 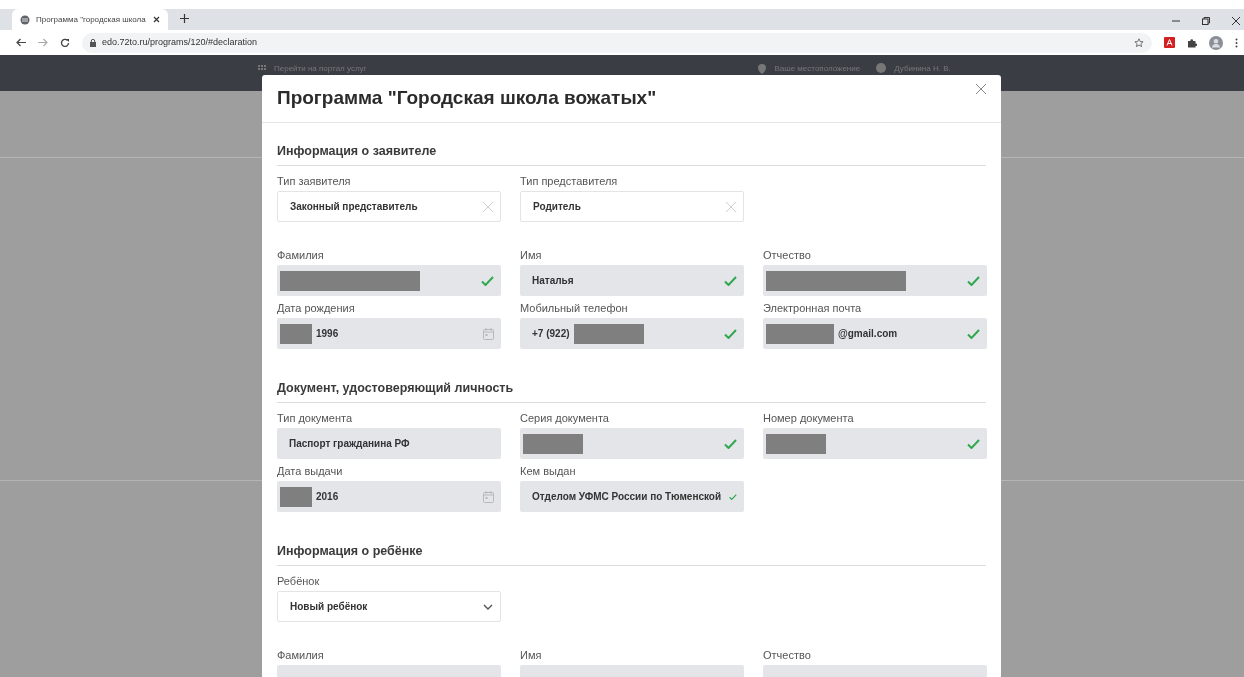 What do you see at coordinates (389, 496) in the screenshot?
I see `input-field: 2016` at bounding box center [389, 496].